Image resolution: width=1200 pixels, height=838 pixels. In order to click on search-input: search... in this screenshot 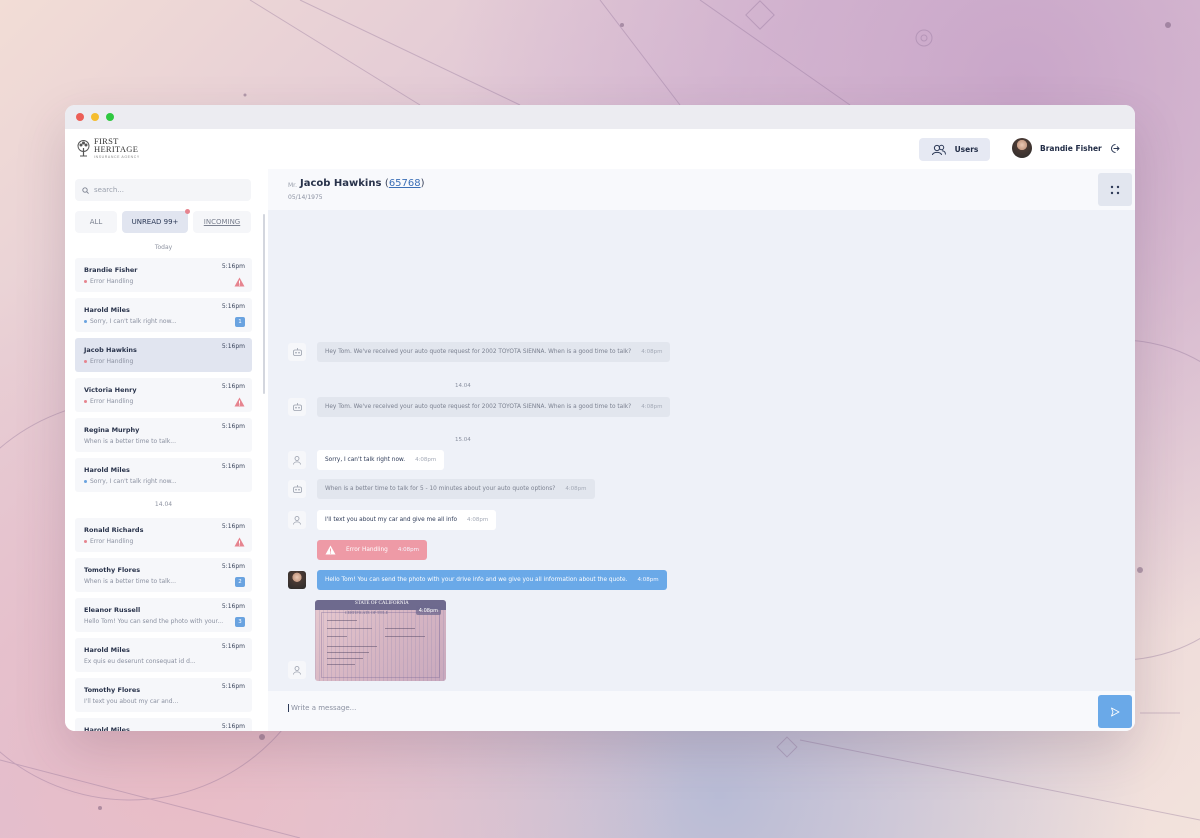, I will do `click(163, 190)`.